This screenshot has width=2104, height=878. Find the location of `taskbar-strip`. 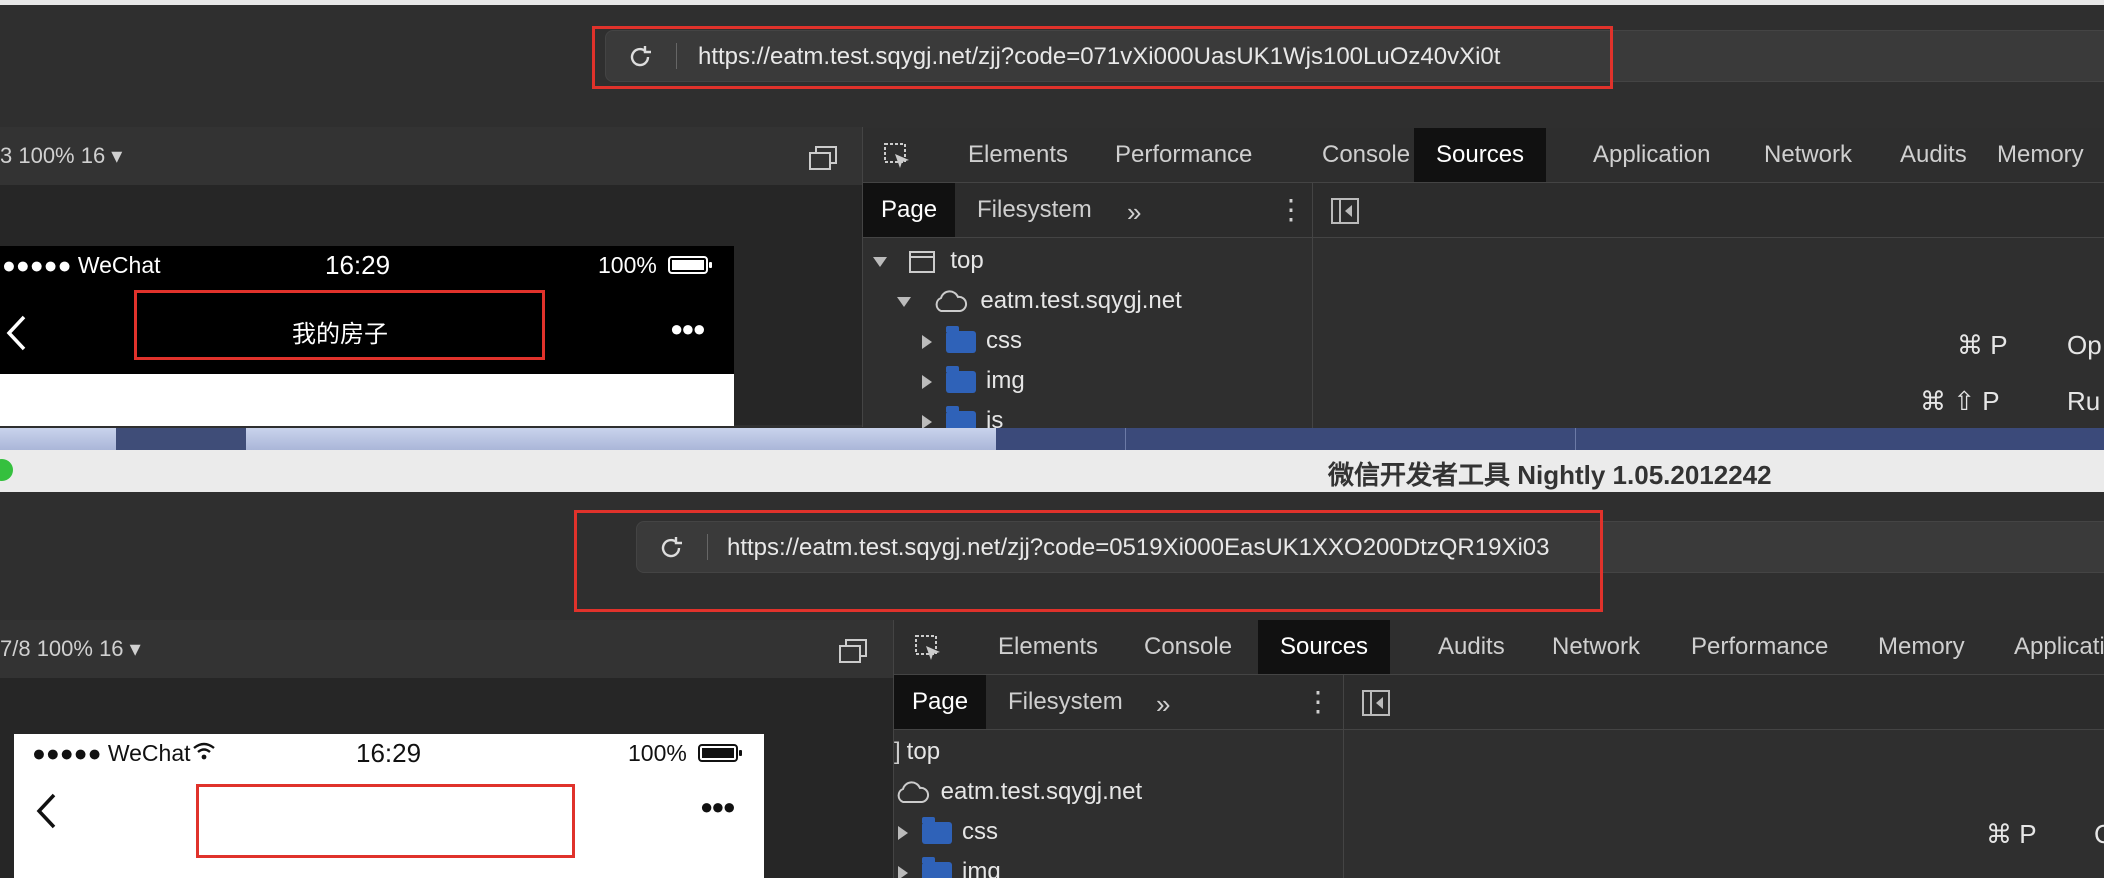

taskbar-strip is located at coordinates (1052, 439).